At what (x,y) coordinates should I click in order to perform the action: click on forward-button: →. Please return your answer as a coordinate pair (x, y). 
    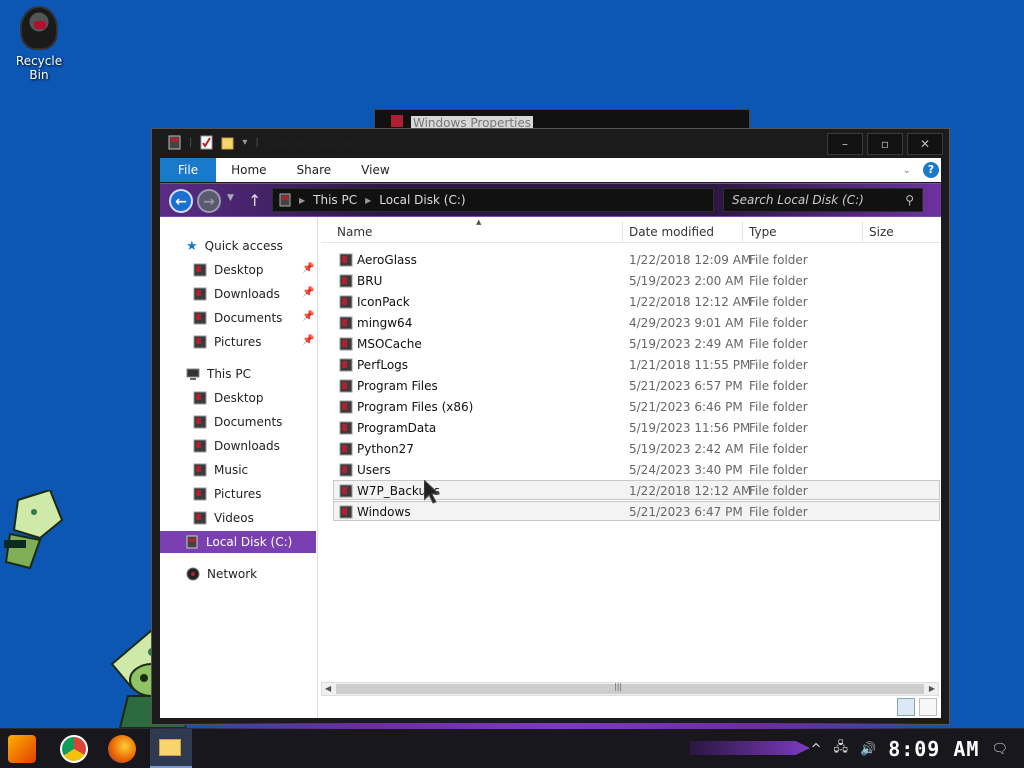
    Looking at the image, I should click on (209, 201).